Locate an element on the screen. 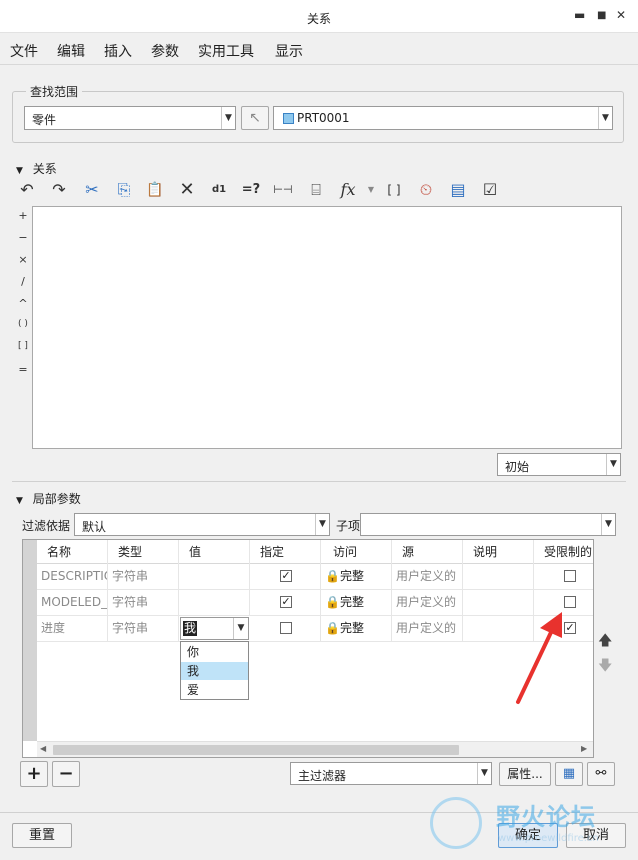 The height and width of the screenshot is (860, 638). designated-checkbox is located at coordinates (286, 628).